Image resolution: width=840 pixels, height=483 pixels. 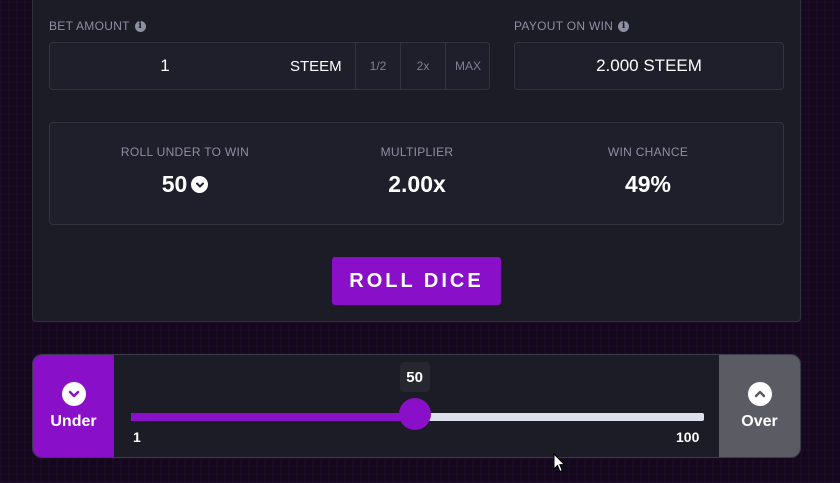 I want to click on win-chance-stat: WIN CHANCE 49%, so click(x=648, y=160).